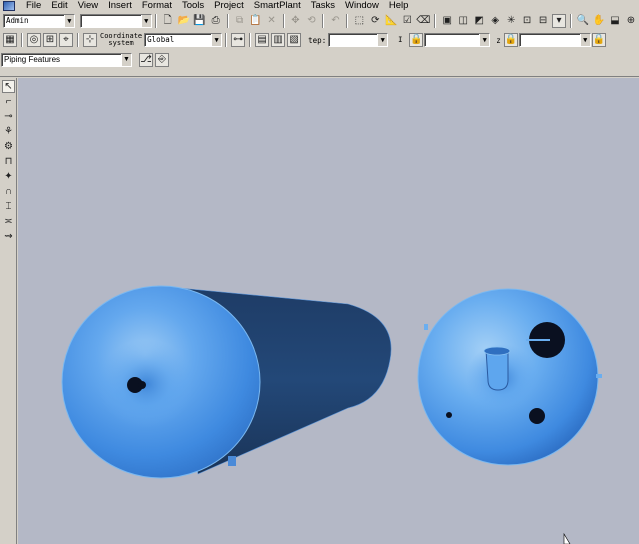 The image size is (639, 544). Describe the element at coordinates (615, 21) in the screenshot. I see `zoom-area-icon: ⬓` at that location.